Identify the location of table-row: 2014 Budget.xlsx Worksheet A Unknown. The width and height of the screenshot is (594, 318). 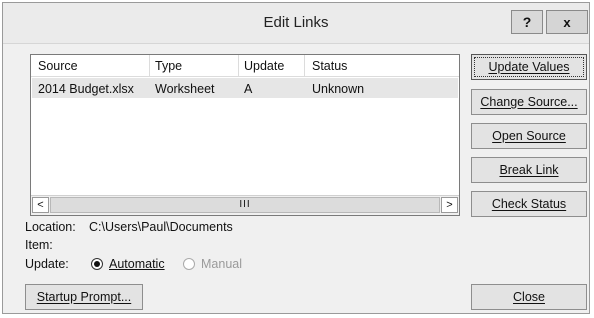
(245, 88).